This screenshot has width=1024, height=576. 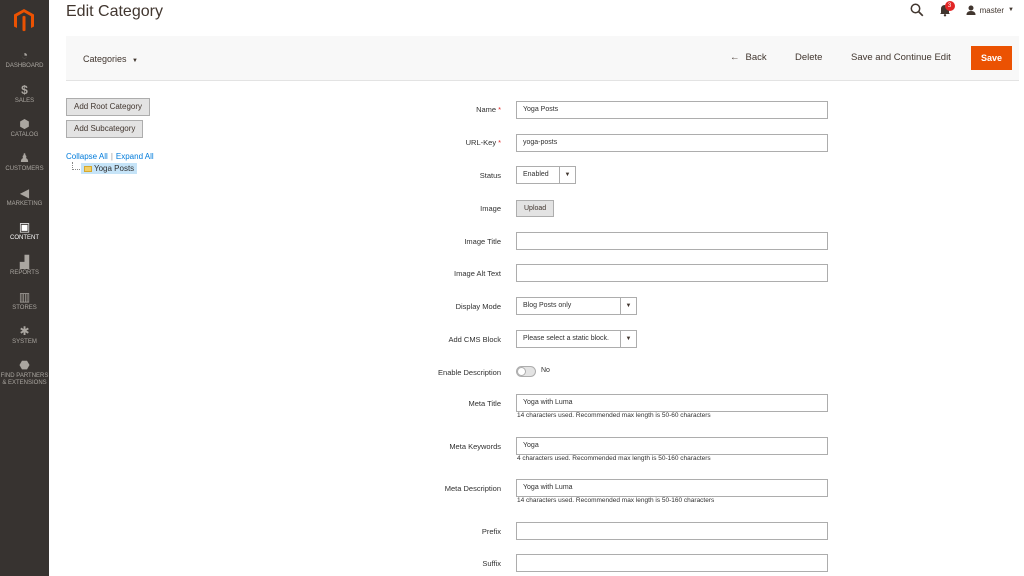 I want to click on sidebar-item-marketing: ◀ MARKETING, so click(x=24, y=197).